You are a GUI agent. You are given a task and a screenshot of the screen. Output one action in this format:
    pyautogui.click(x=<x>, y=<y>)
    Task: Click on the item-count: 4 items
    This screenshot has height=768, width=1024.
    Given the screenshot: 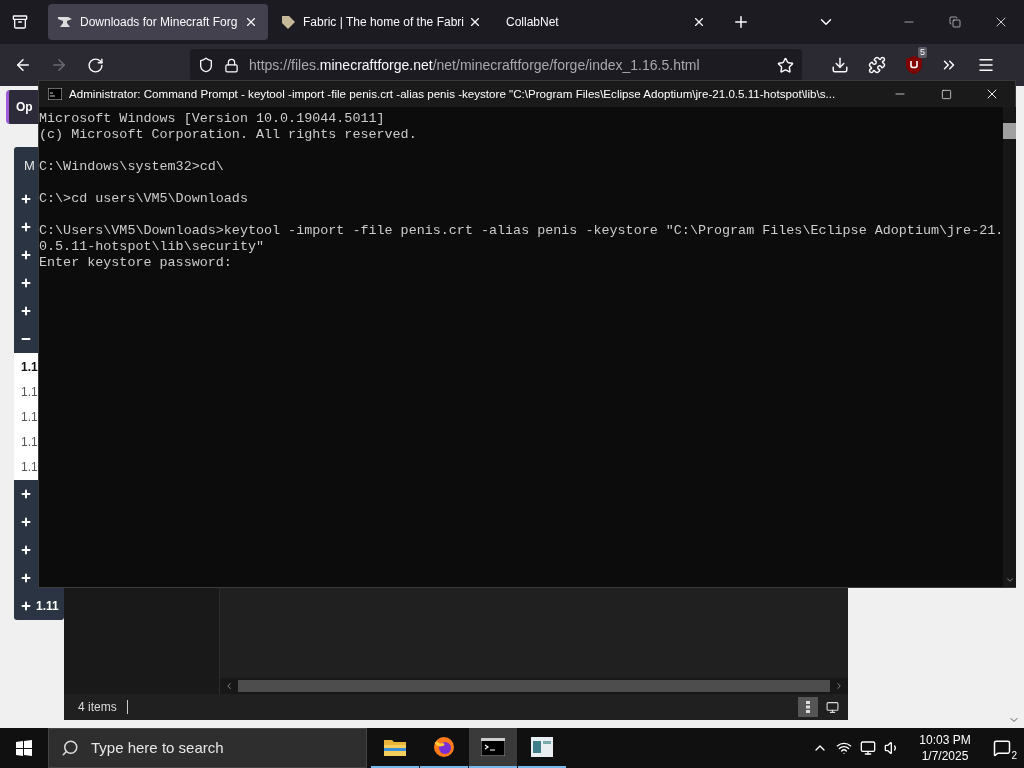 What is the action you would take?
    pyautogui.click(x=97, y=707)
    